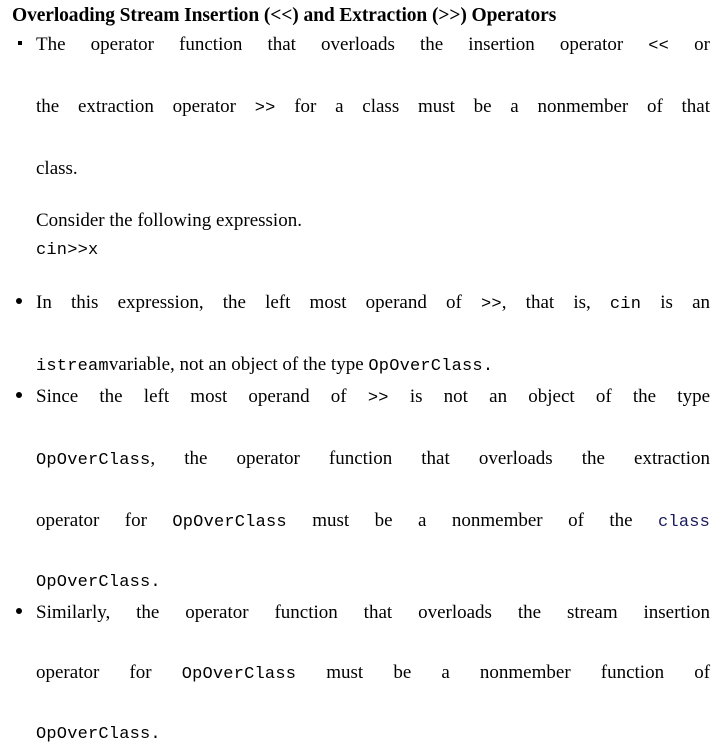 Image resolution: width=720 pixels, height=750 pixels. I want to click on bullet3-line-4: OpOverClass., so click(98, 582).